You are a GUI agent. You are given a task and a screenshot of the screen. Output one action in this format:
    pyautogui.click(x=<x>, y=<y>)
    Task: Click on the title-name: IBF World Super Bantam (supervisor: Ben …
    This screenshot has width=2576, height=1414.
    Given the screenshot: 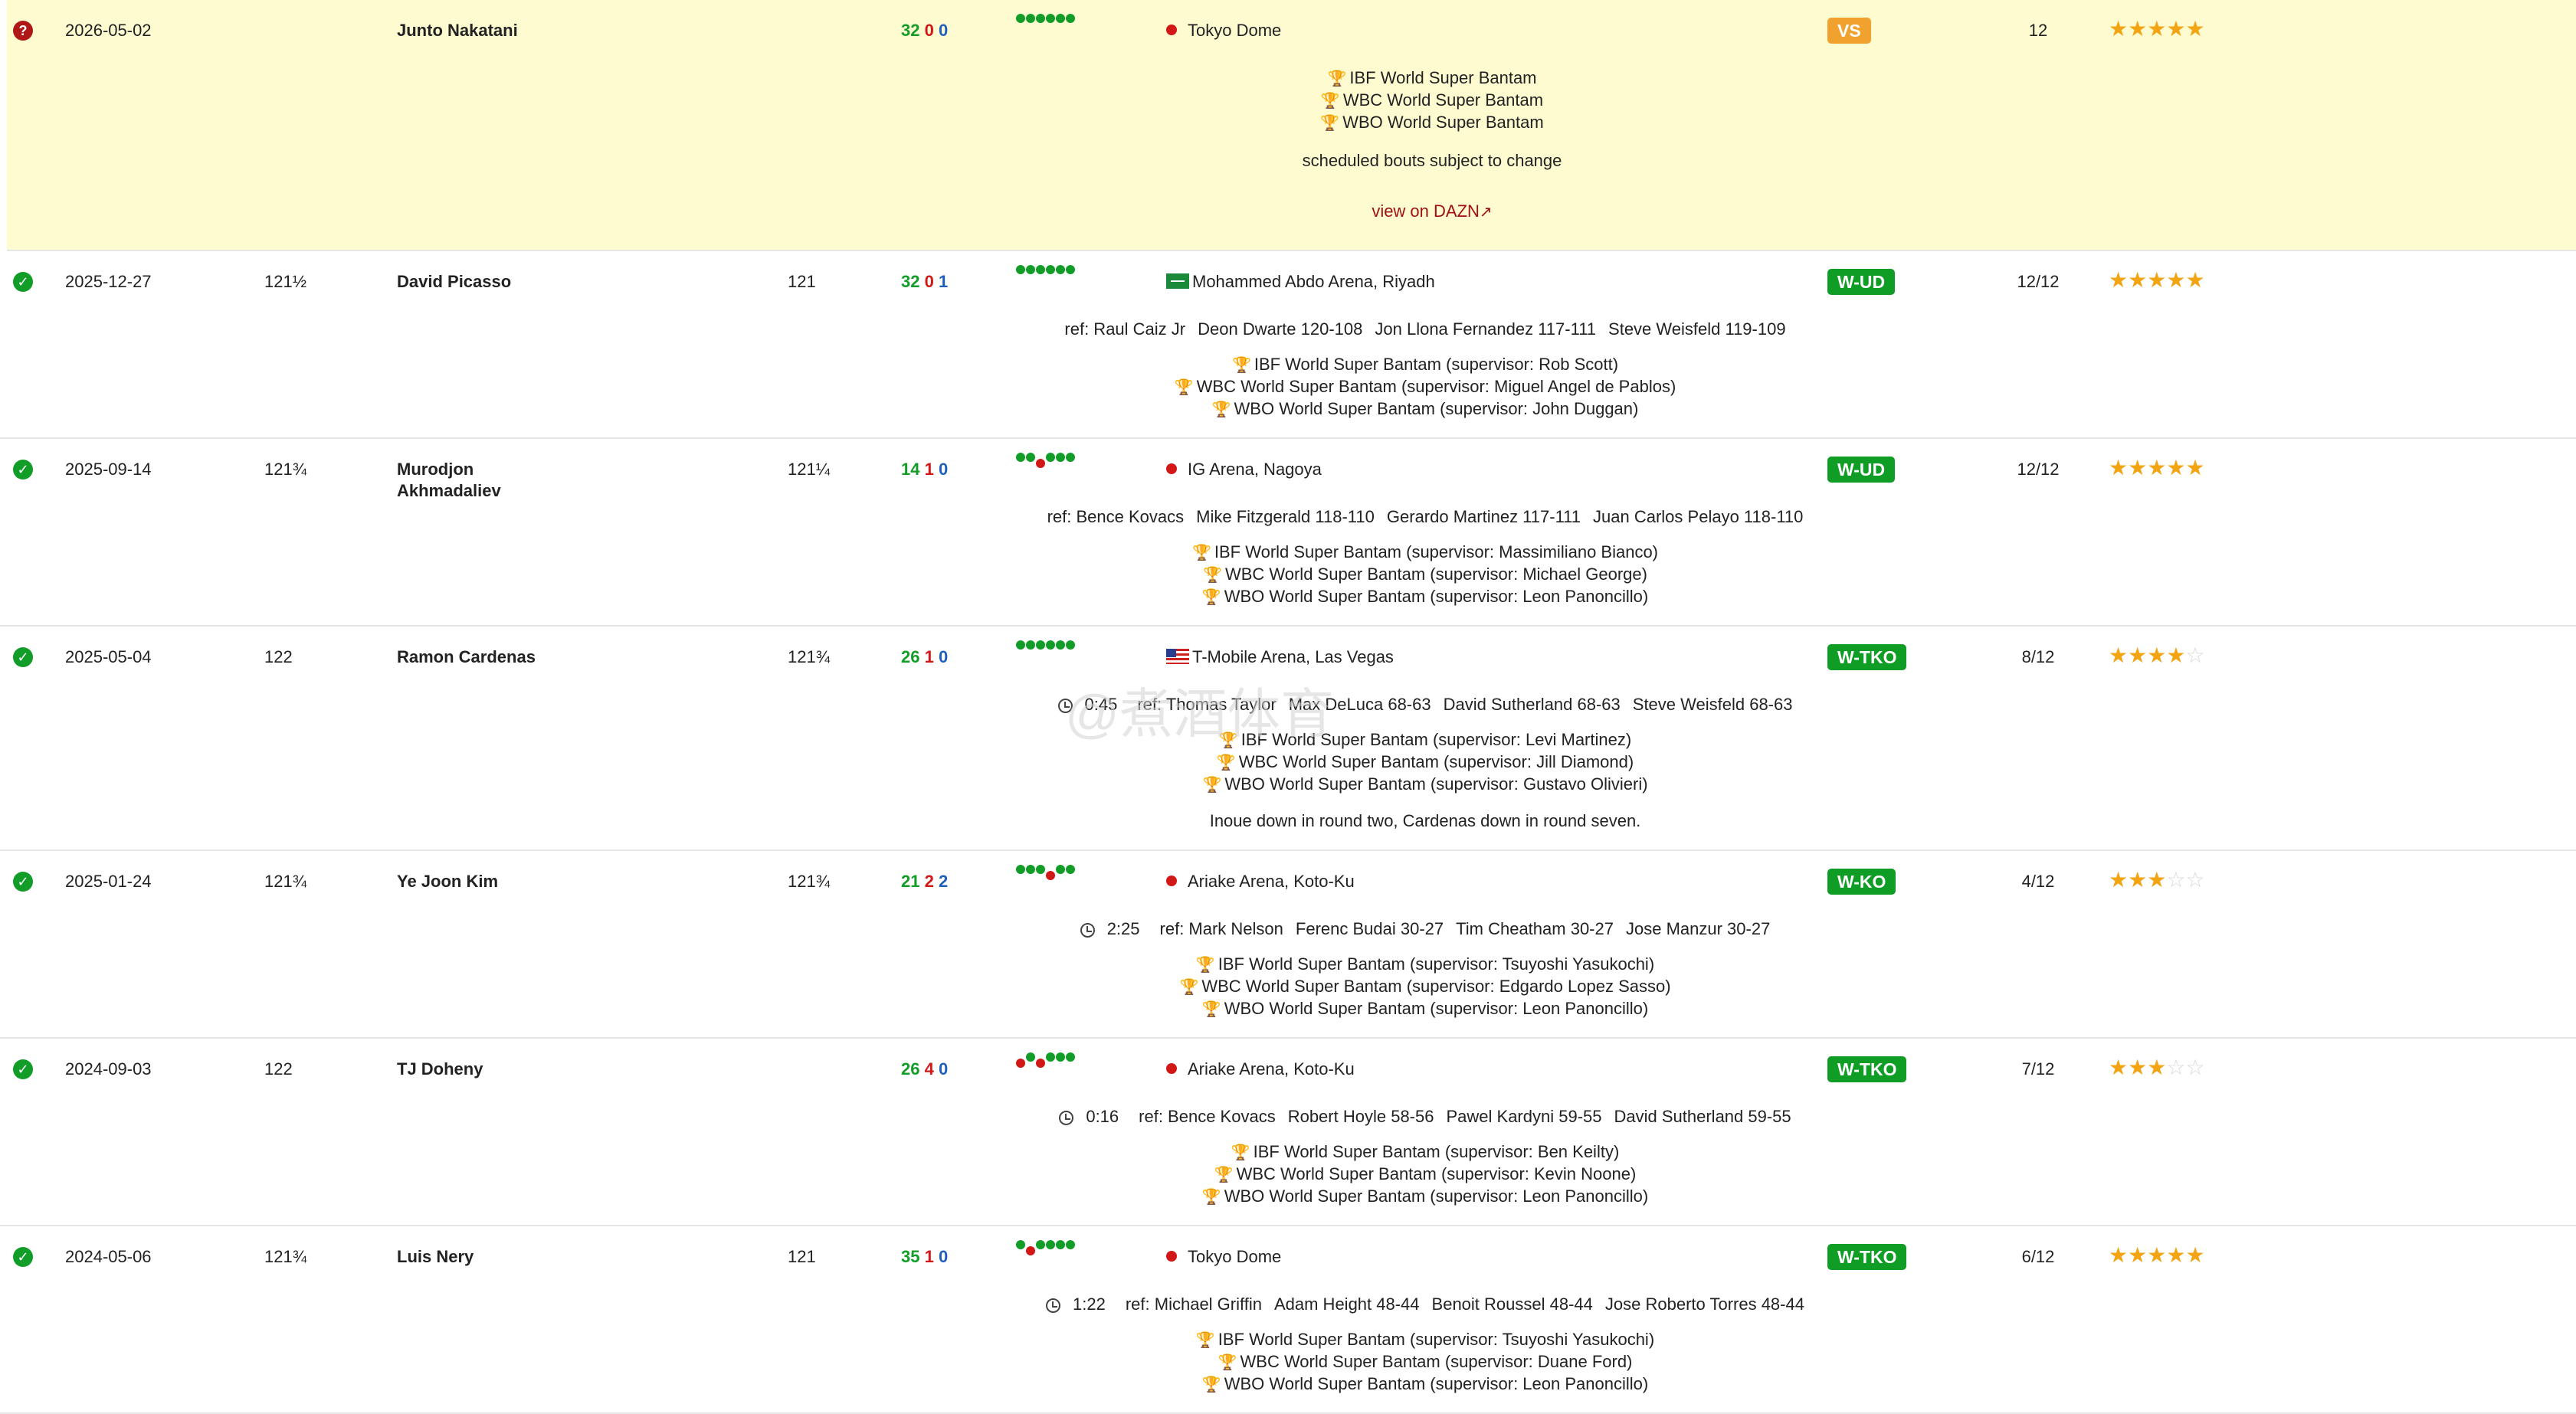 What is the action you would take?
    pyautogui.click(x=1436, y=1151)
    